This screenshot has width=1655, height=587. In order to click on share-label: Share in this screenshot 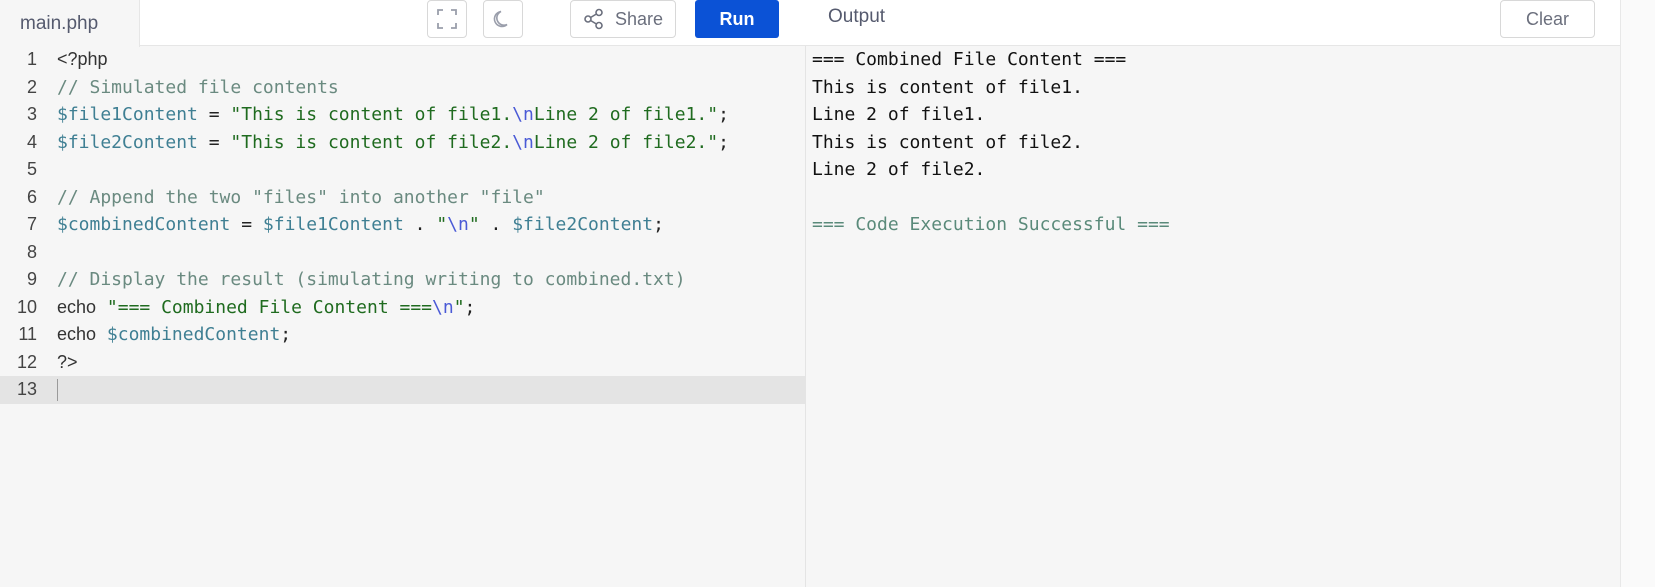, I will do `click(639, 18)`.